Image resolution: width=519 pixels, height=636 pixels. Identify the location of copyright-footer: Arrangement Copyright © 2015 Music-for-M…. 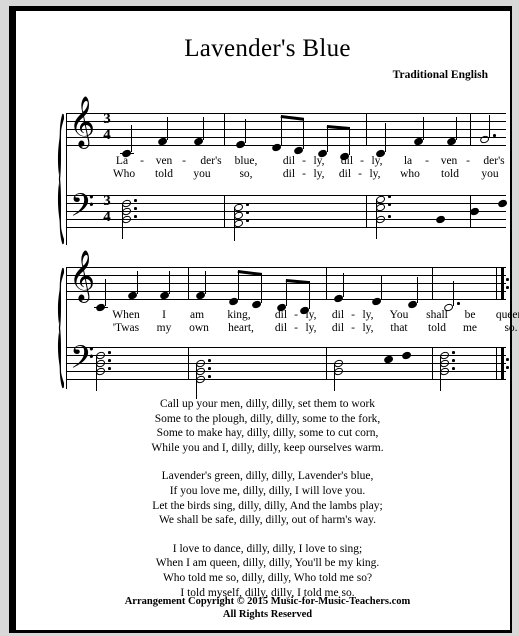
(267, 608).